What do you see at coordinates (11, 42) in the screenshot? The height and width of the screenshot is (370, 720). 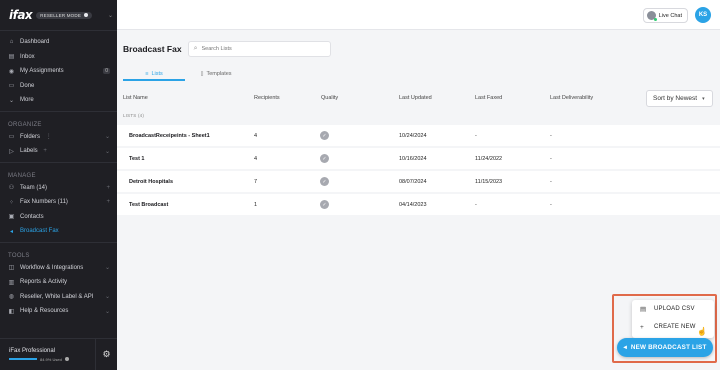 I see `home-icon: ⌂` at bounding box center [11, 42].